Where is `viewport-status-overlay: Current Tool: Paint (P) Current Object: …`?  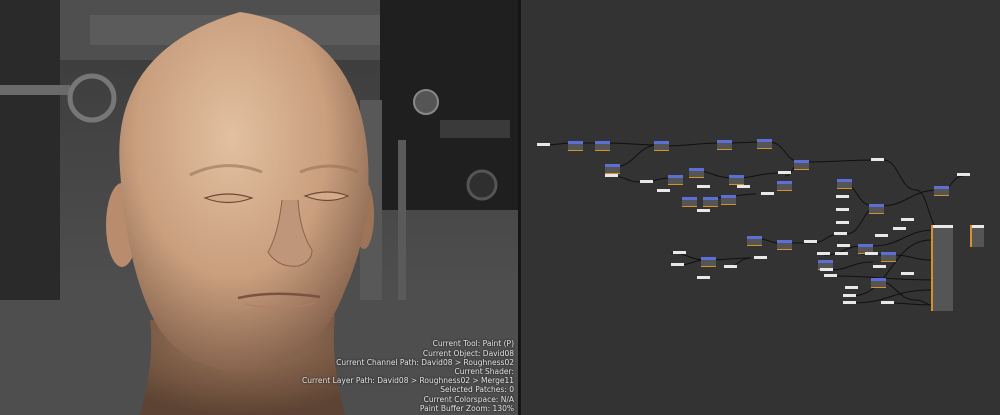
viewport-status-overlay: Current Tool: Paint (P) Current Object: … is located at coordinates (408, 376).